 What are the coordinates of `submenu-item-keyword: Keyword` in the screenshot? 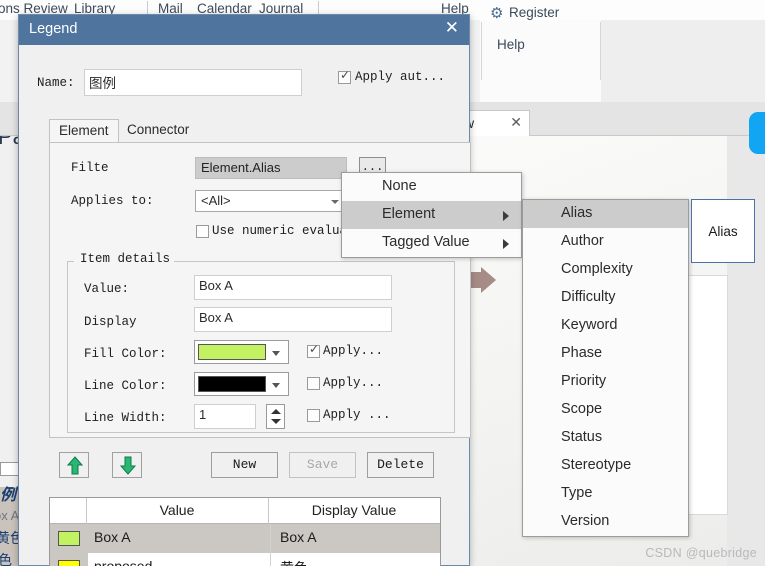 It's located at (605, 326).